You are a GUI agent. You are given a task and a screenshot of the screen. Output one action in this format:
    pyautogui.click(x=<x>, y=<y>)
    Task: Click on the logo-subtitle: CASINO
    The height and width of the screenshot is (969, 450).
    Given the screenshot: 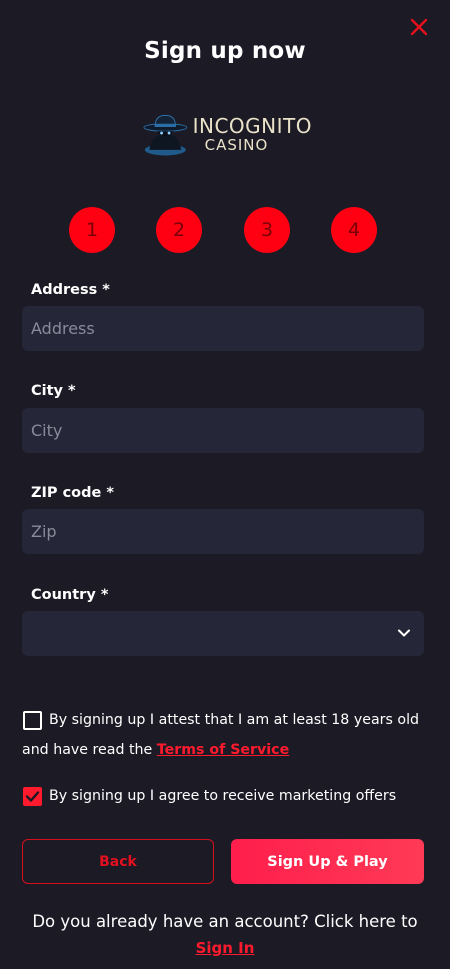 What is the action you would take?
    pyautogui.click(x=236, y=144)
    